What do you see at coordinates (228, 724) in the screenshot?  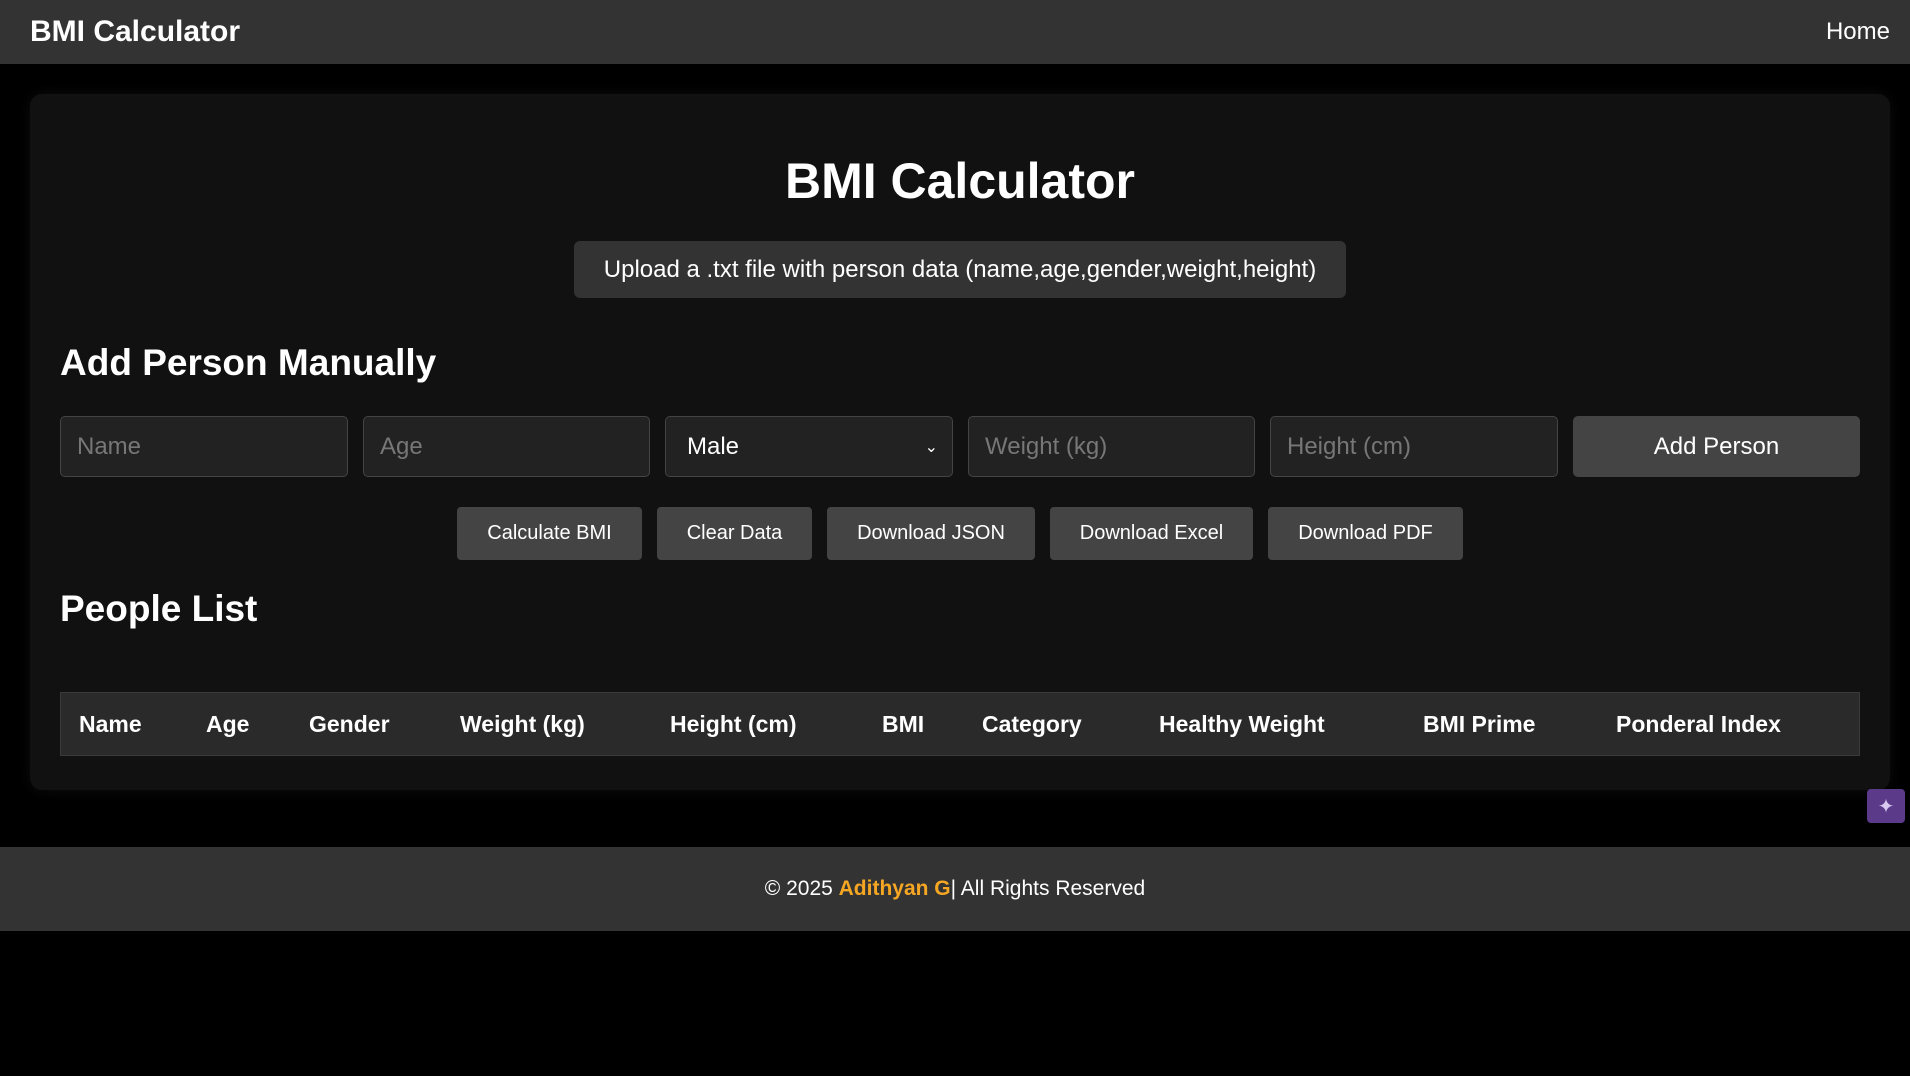 I see `column-header-age: Age` at bounding box center [228, 724].